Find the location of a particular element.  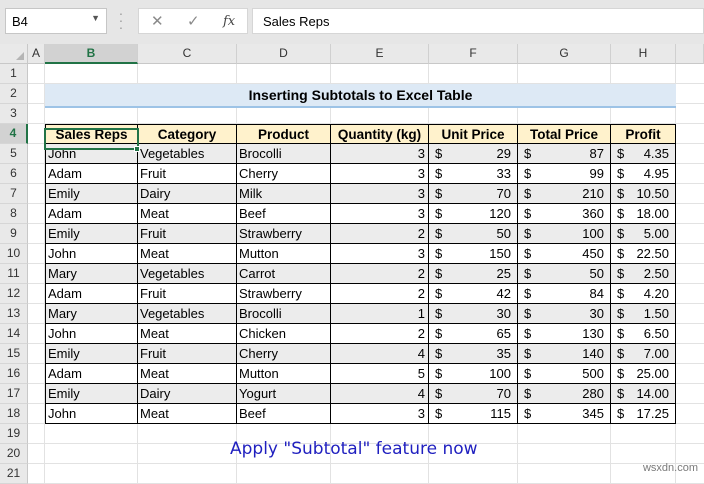

profit-cell: $4.95 is located at coordinates (643, 174).